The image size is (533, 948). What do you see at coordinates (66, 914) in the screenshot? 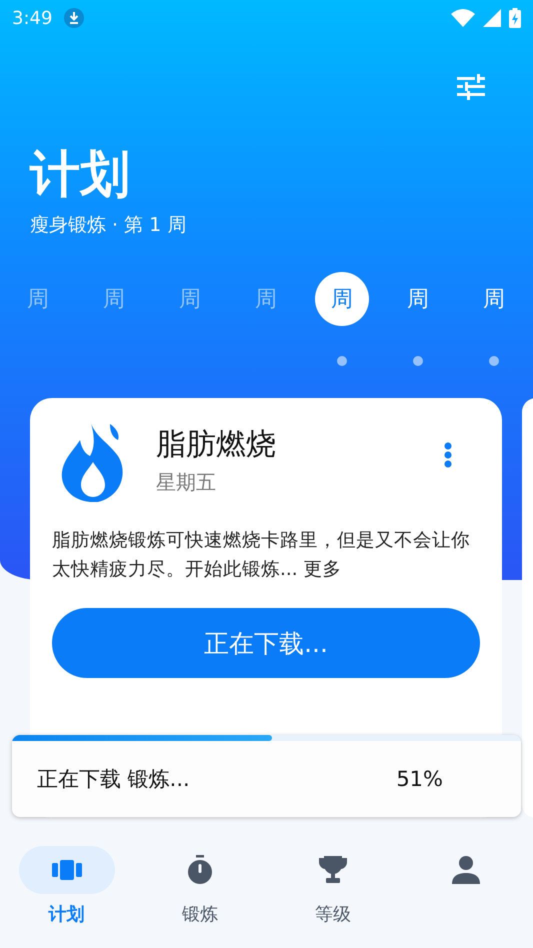
I see `nav-label: 计划` at bounding box center [66, 914].